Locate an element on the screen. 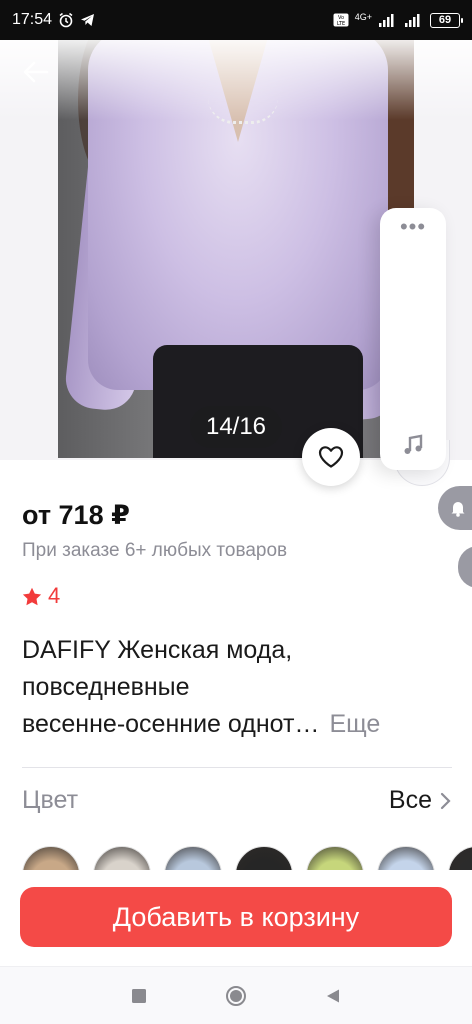  color-all-label: Все is located at coordinates (410, 800).